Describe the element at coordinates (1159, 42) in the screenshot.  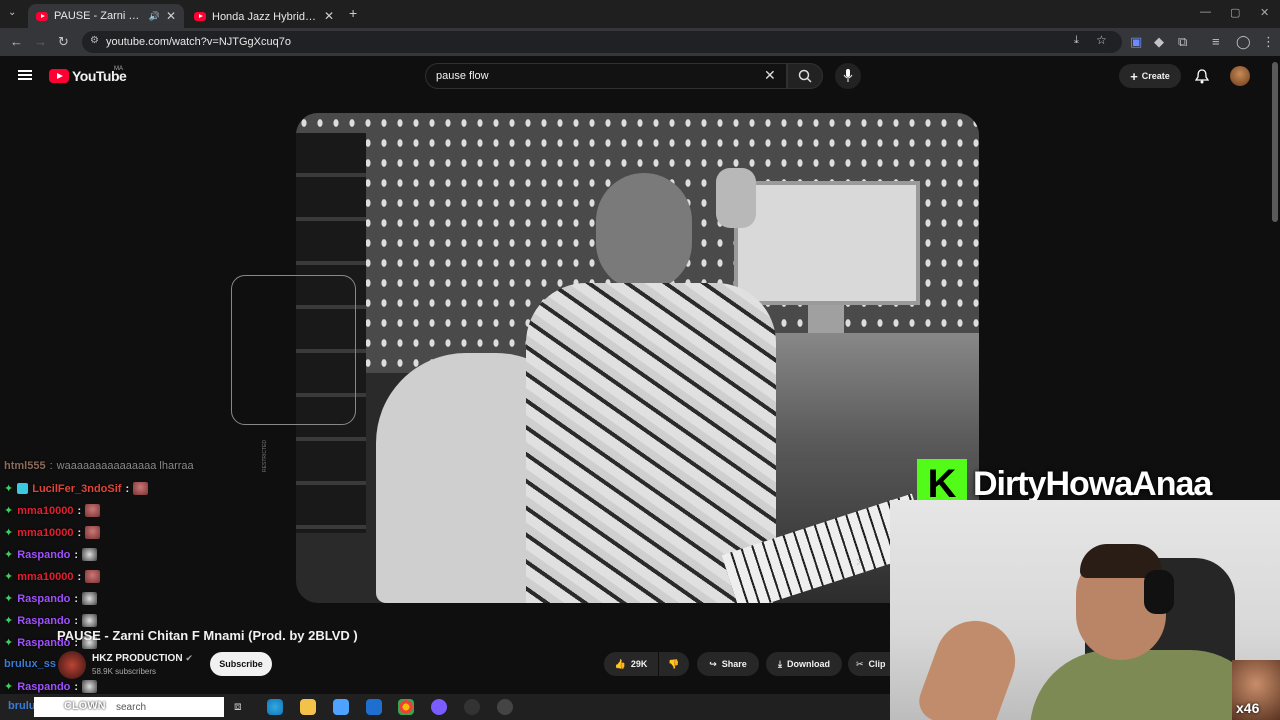
I see `extension-diamond-icon: ◆` at that location.